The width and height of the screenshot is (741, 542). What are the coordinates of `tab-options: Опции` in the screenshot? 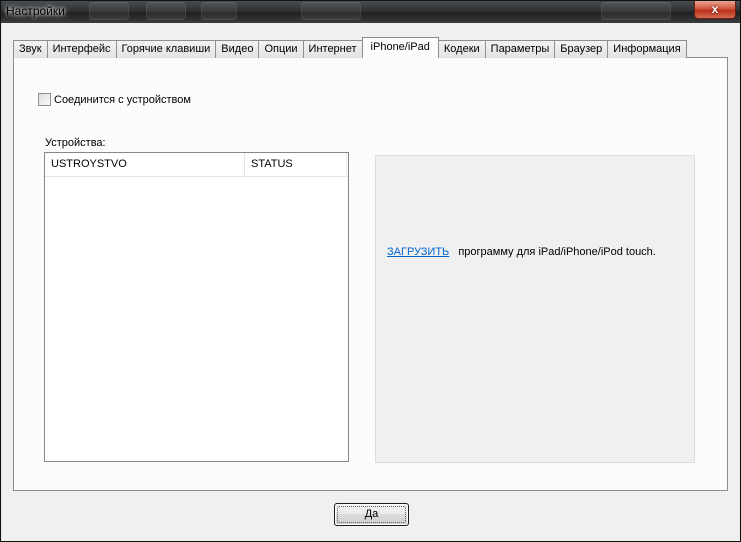 It's located at (281, 49).